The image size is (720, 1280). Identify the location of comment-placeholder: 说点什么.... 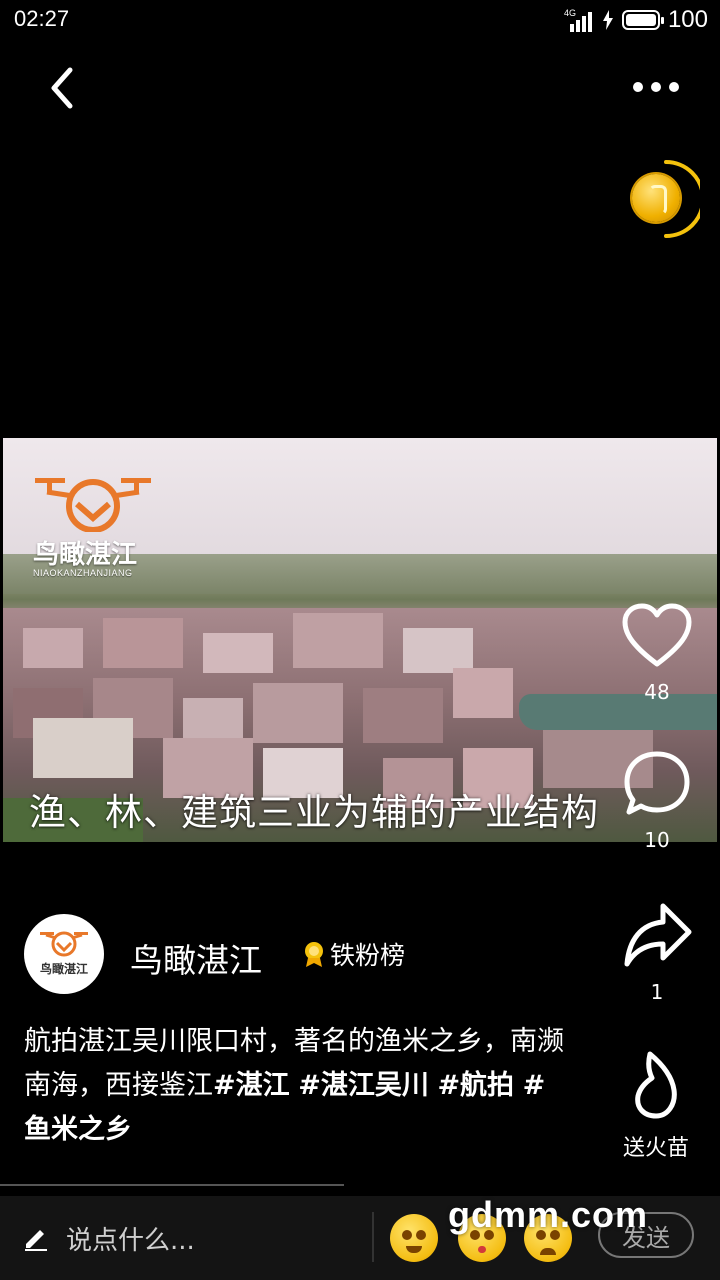
(130, 1240).